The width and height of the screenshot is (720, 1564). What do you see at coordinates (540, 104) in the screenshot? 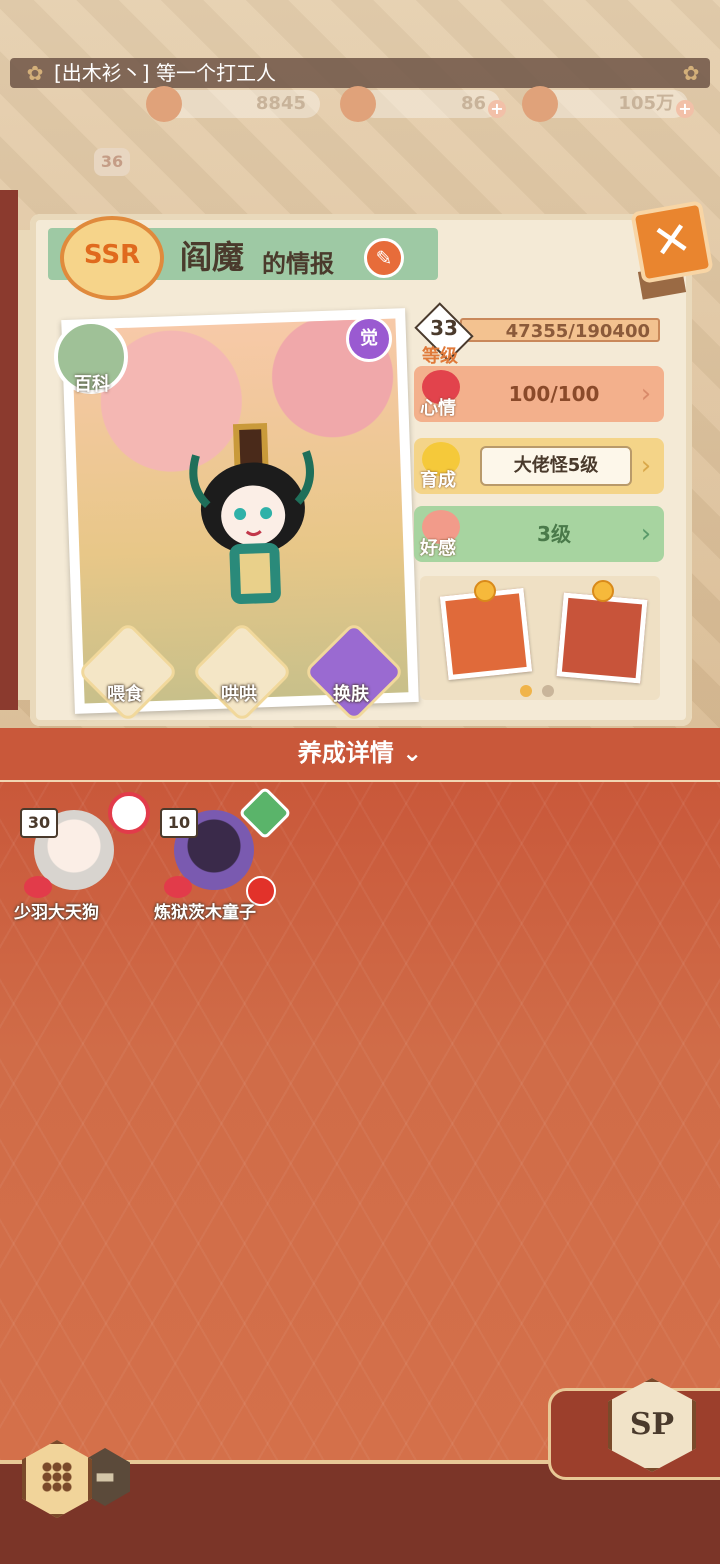
I see `coin-icon` at bounding box center [540, 104].